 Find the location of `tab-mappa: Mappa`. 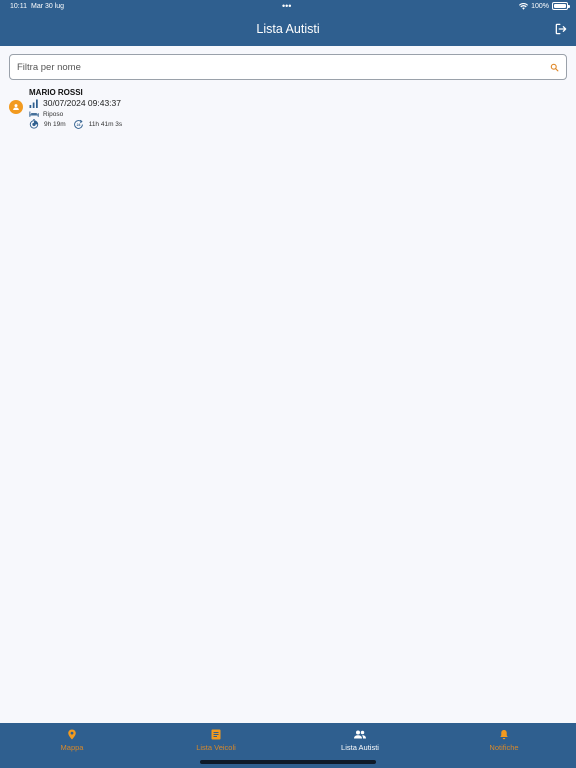

tab-mappa: Mappa is located at coordinates (72, 742).